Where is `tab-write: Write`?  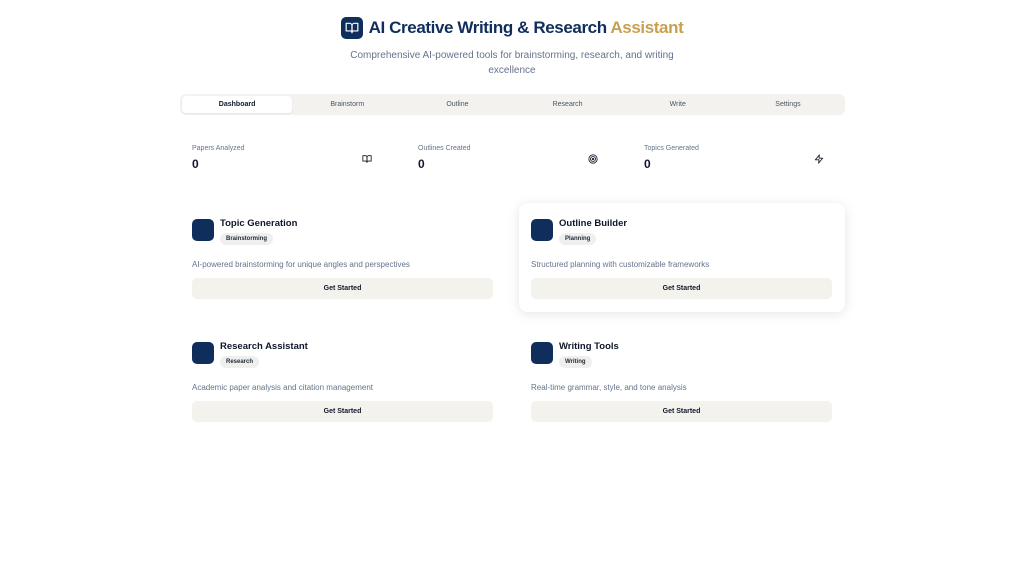
tab-write: Write is located at coordinates (678, 104).